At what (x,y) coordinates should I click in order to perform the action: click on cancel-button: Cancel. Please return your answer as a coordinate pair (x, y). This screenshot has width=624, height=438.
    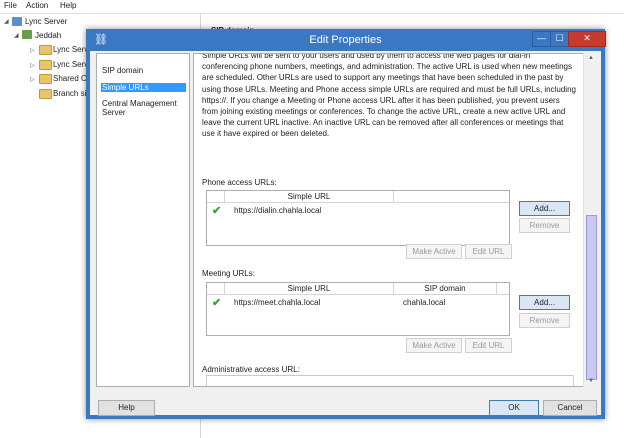
    Looking at the image, I should click on (570, 408).